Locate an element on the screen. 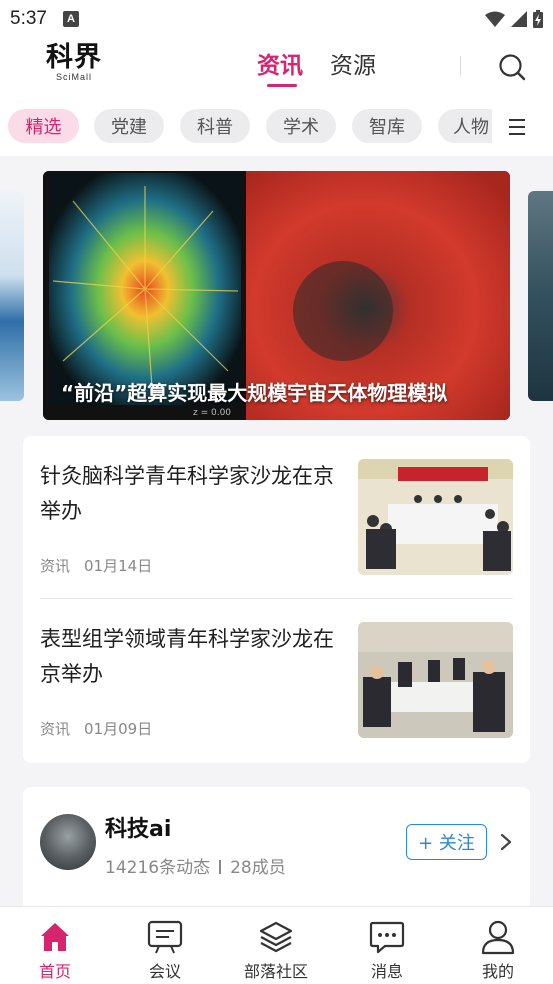 This screenshot has height=984, width=553. nav-meeting: 会议 is located at coordinates (165, 945).